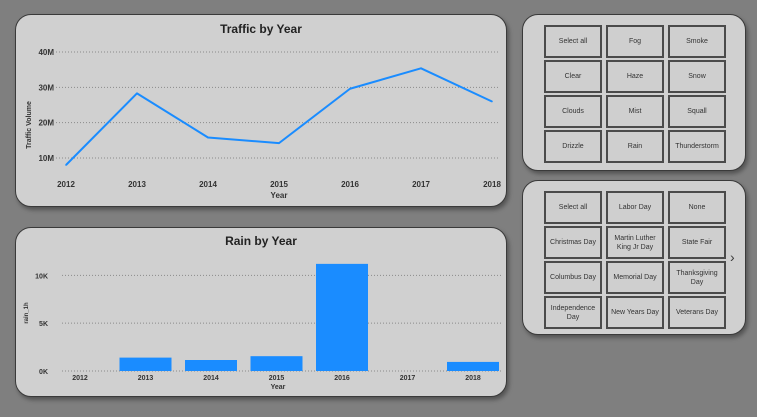 This screenshot has height=417, width=757. I want to click on rain-x-tick-label: 2013, so click(146, 378).